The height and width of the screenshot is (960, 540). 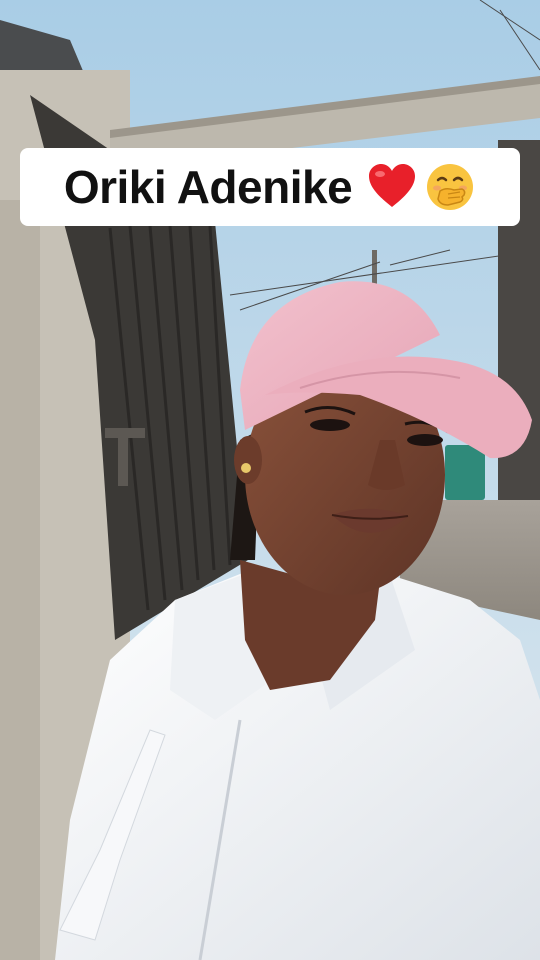 What do you see at coordinates (421, 187) in the screenshot?
I see `caption-emojis` at bounding box center [421, 187].